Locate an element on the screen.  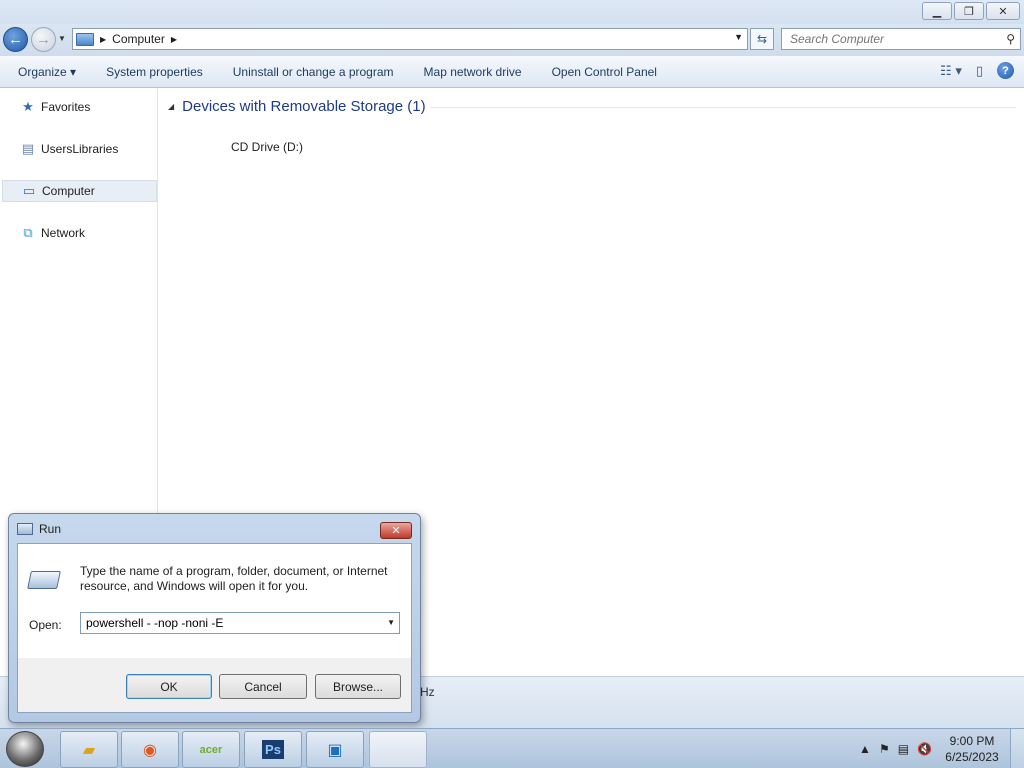
show-desktop-button is located at coordinates (1017, 748).